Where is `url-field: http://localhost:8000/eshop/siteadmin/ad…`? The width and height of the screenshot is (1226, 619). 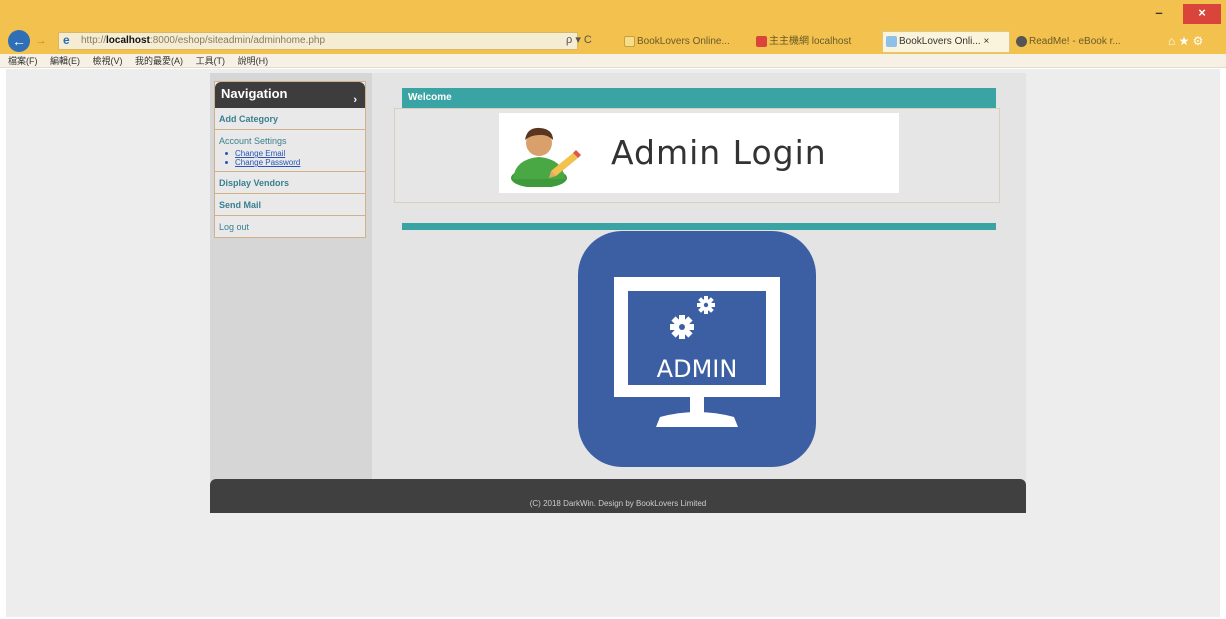 url-field: http://localhost:8000/eshop/siteadmin/ad… is located at coordinates (318, 41).